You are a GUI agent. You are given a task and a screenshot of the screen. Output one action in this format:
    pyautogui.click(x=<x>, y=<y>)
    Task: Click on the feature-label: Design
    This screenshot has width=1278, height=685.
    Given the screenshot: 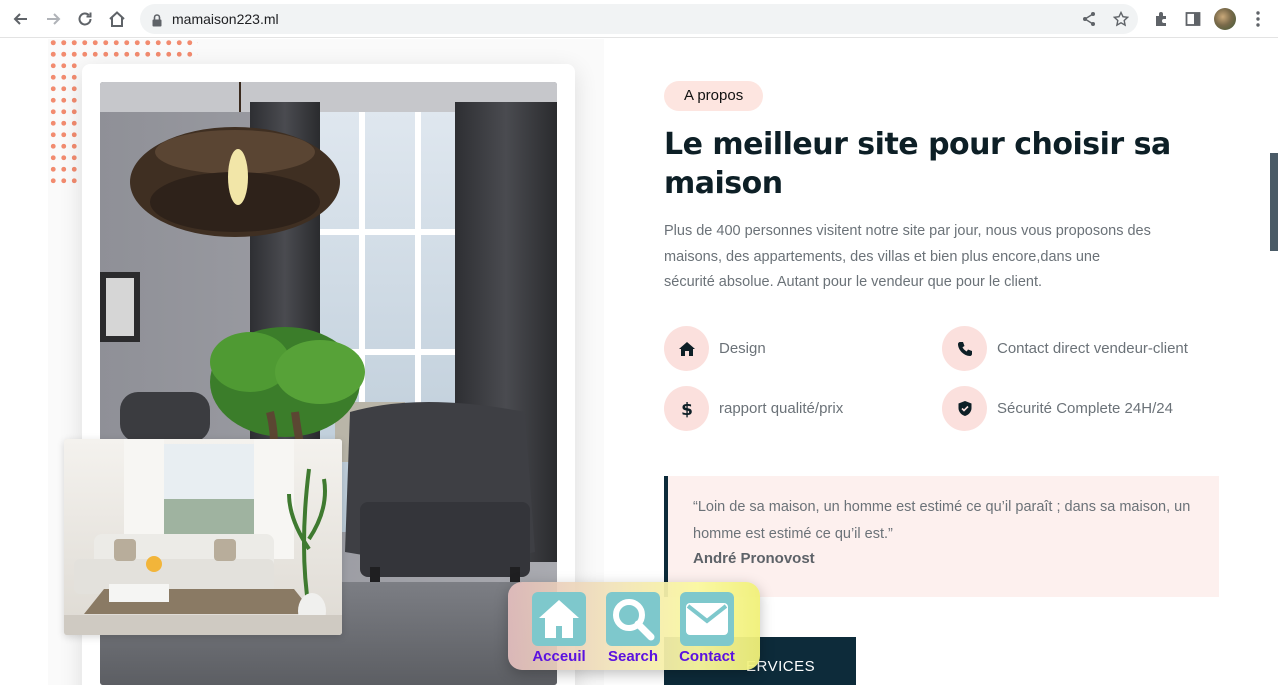 What is the action you would take?
    pyautogui.click(x=742, y=348)
    